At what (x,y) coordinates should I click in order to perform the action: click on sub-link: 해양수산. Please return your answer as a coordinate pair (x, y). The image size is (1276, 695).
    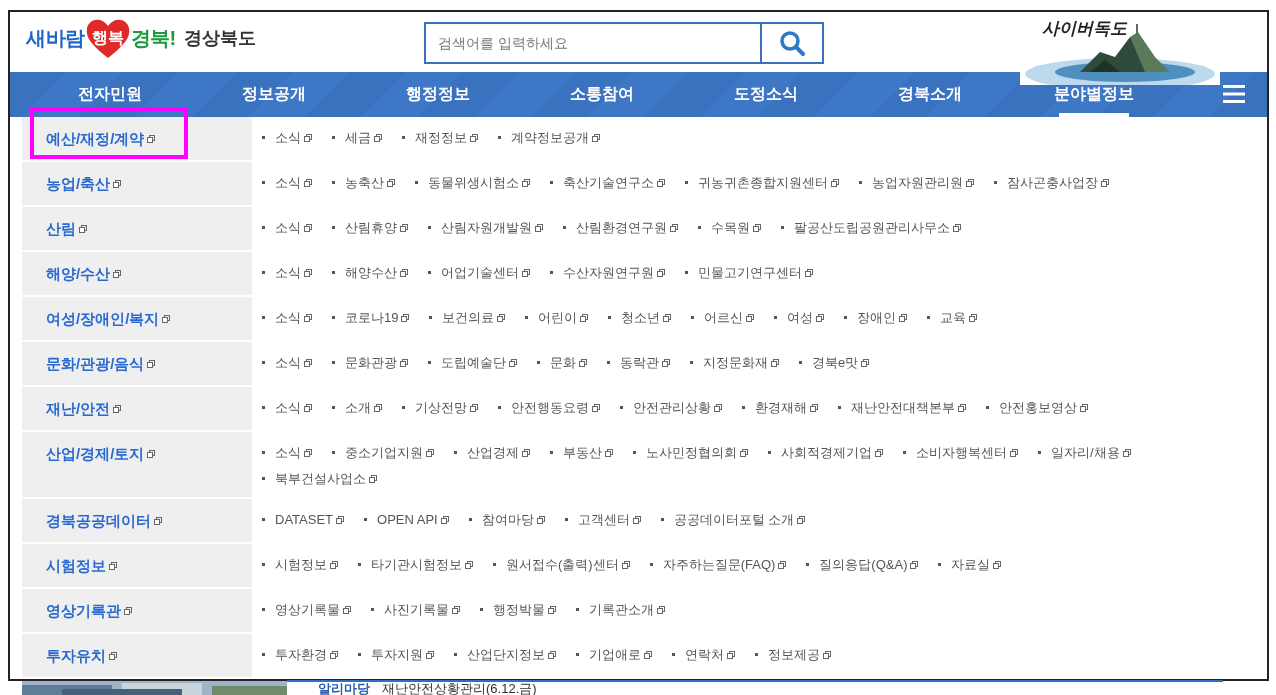
    Looking at the image, I should click on (370, 273).